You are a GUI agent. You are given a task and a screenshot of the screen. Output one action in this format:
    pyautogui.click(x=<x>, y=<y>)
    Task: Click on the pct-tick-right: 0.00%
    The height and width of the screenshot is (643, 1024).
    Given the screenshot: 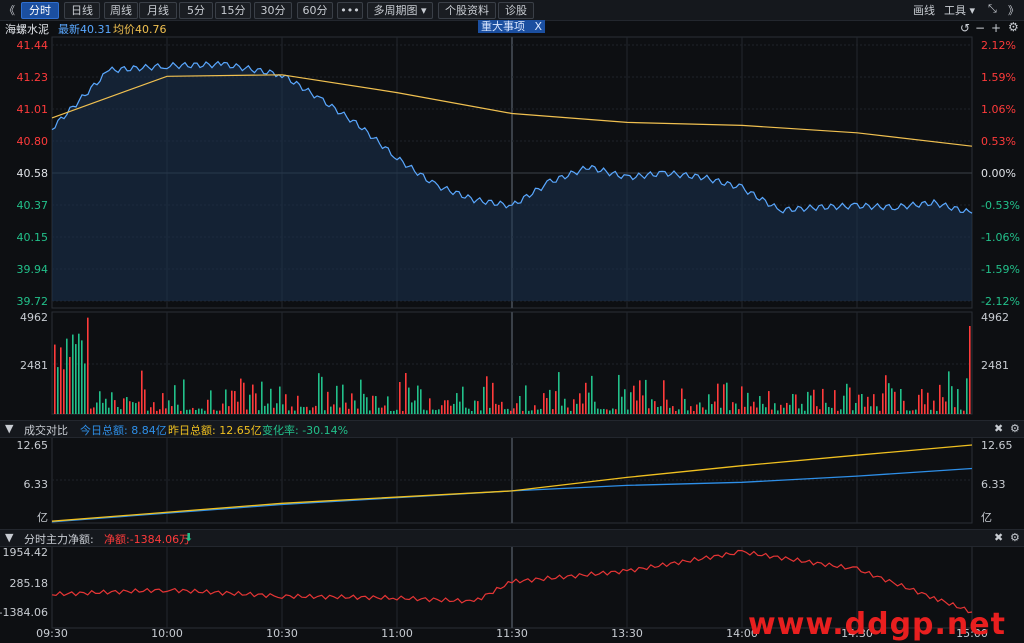 What is the action you would take?
    pyautogui.click(x=998, y=173)
    